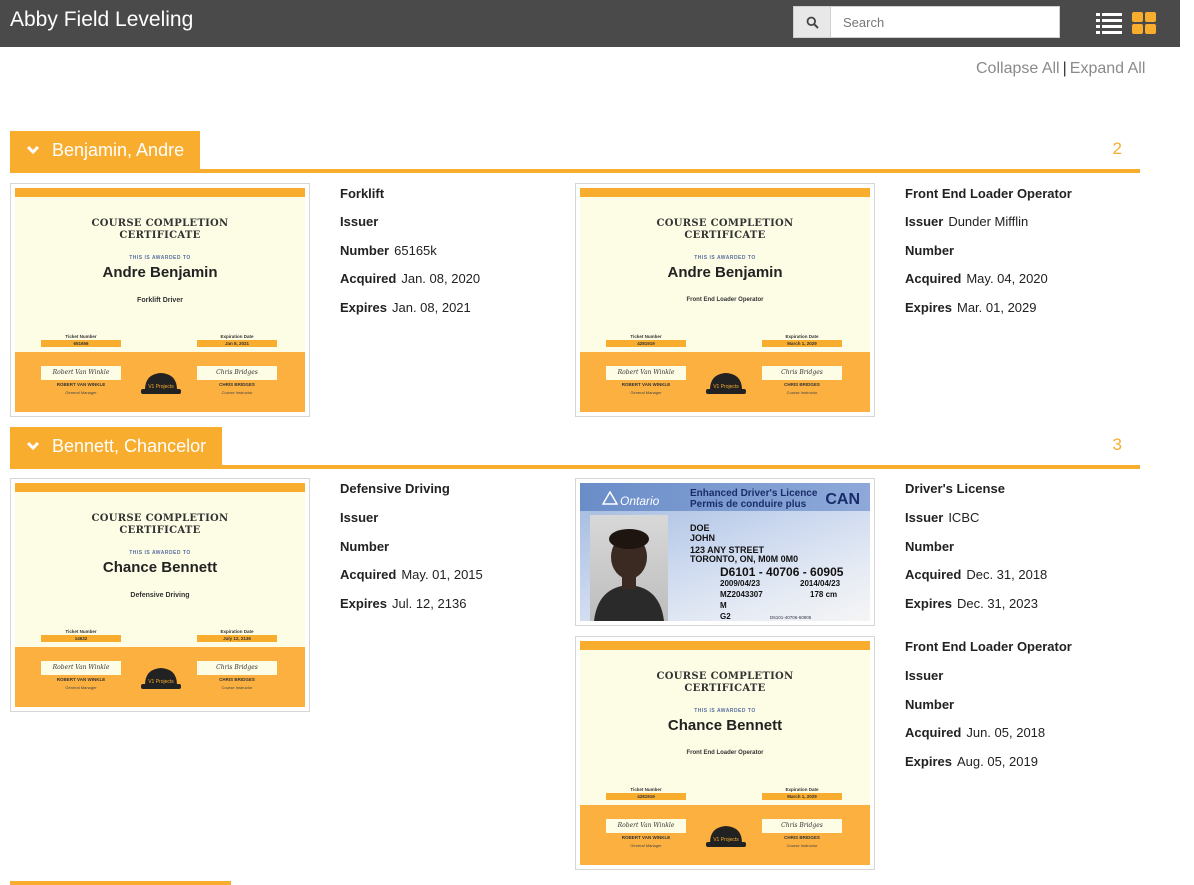 The width and height of the screenshot is (1194, 885). What do you see at coordinates (726, 387) in the screenshot?
I see `svg-text: V1 Projects` at bounding box center [726, 387].